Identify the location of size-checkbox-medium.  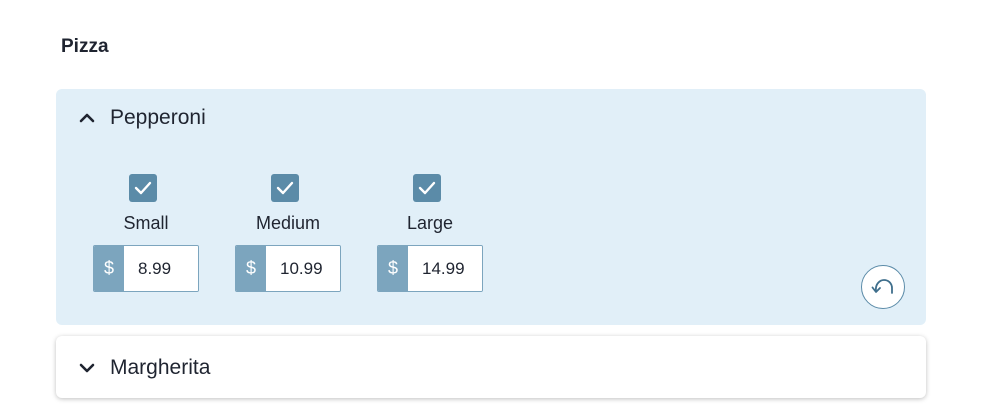
(285, 188).